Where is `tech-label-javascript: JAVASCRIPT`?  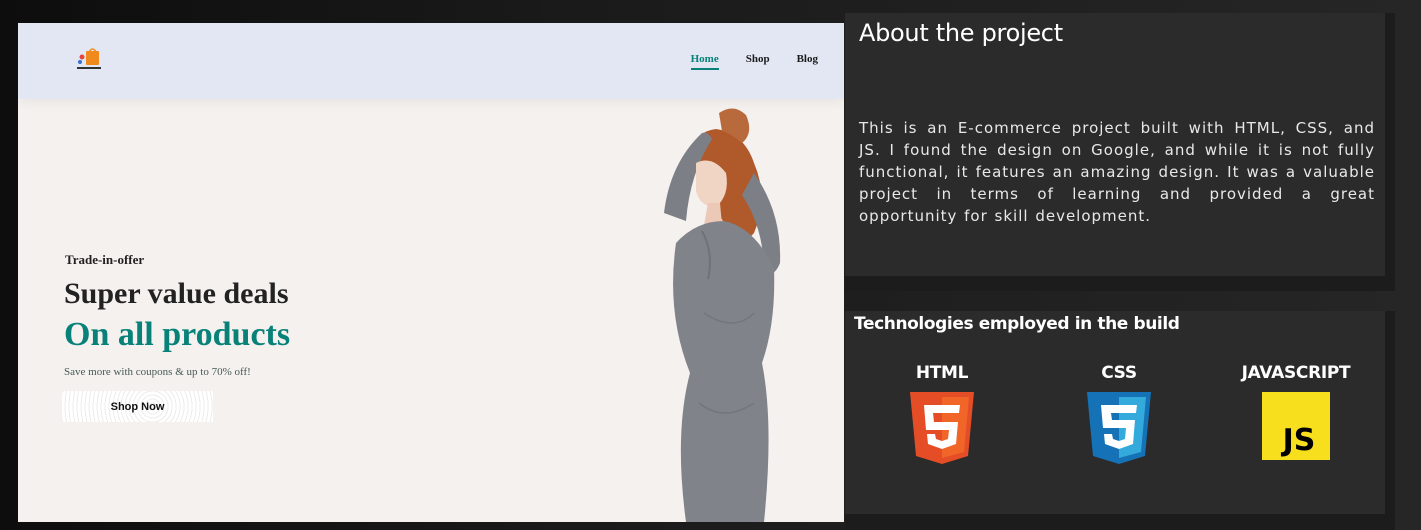 tech-label-javascript: JAVASCRIPT is located at coordinates (1296, 373).